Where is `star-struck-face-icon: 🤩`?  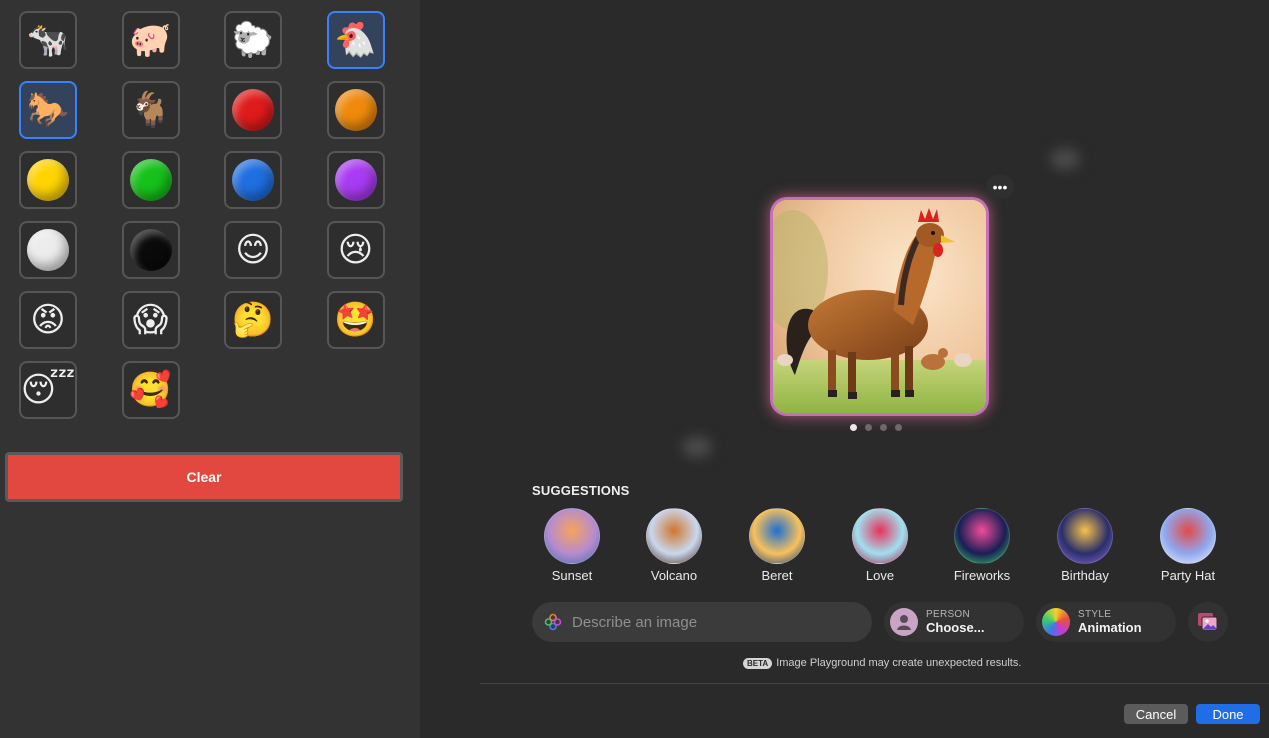 star-struck-face-icon: 🤩 is located at coordinates (355, 320).